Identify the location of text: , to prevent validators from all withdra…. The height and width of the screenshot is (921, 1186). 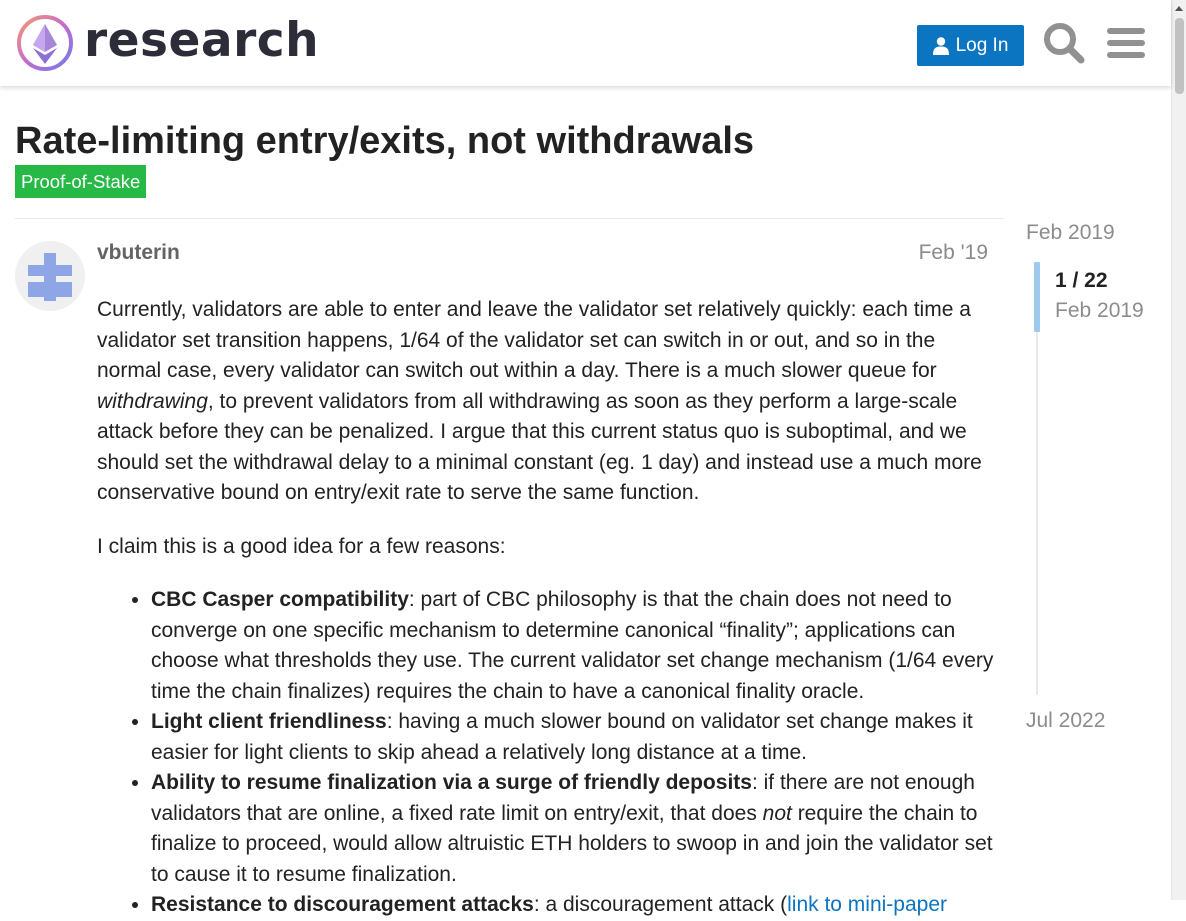
(539, 447).